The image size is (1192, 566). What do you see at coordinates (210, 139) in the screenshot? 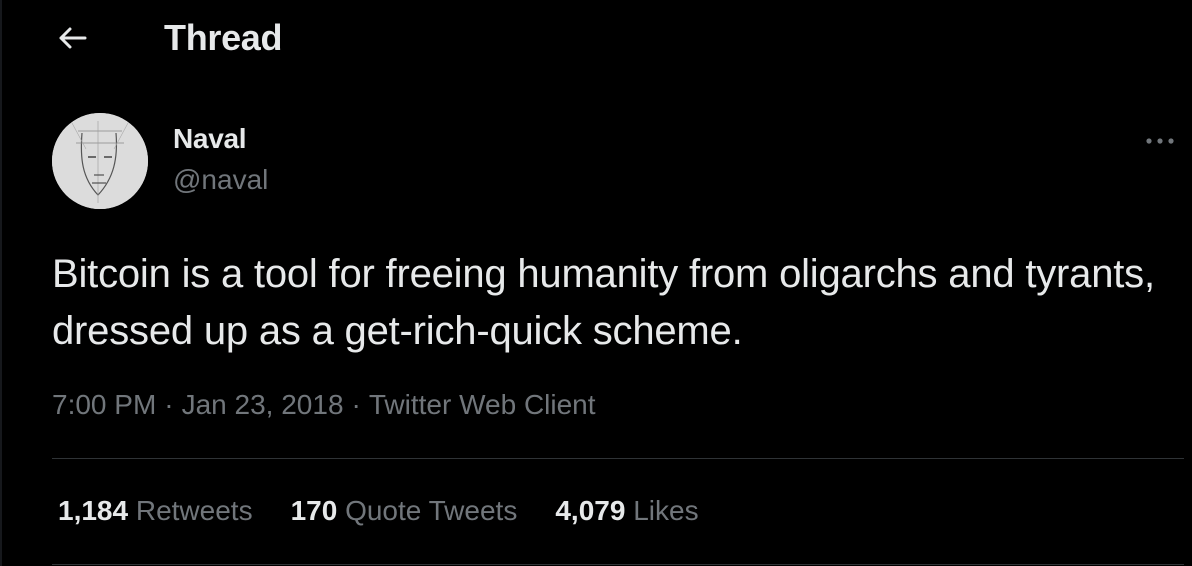
I see `author-name: Naval` at bounding box center [210, 139].